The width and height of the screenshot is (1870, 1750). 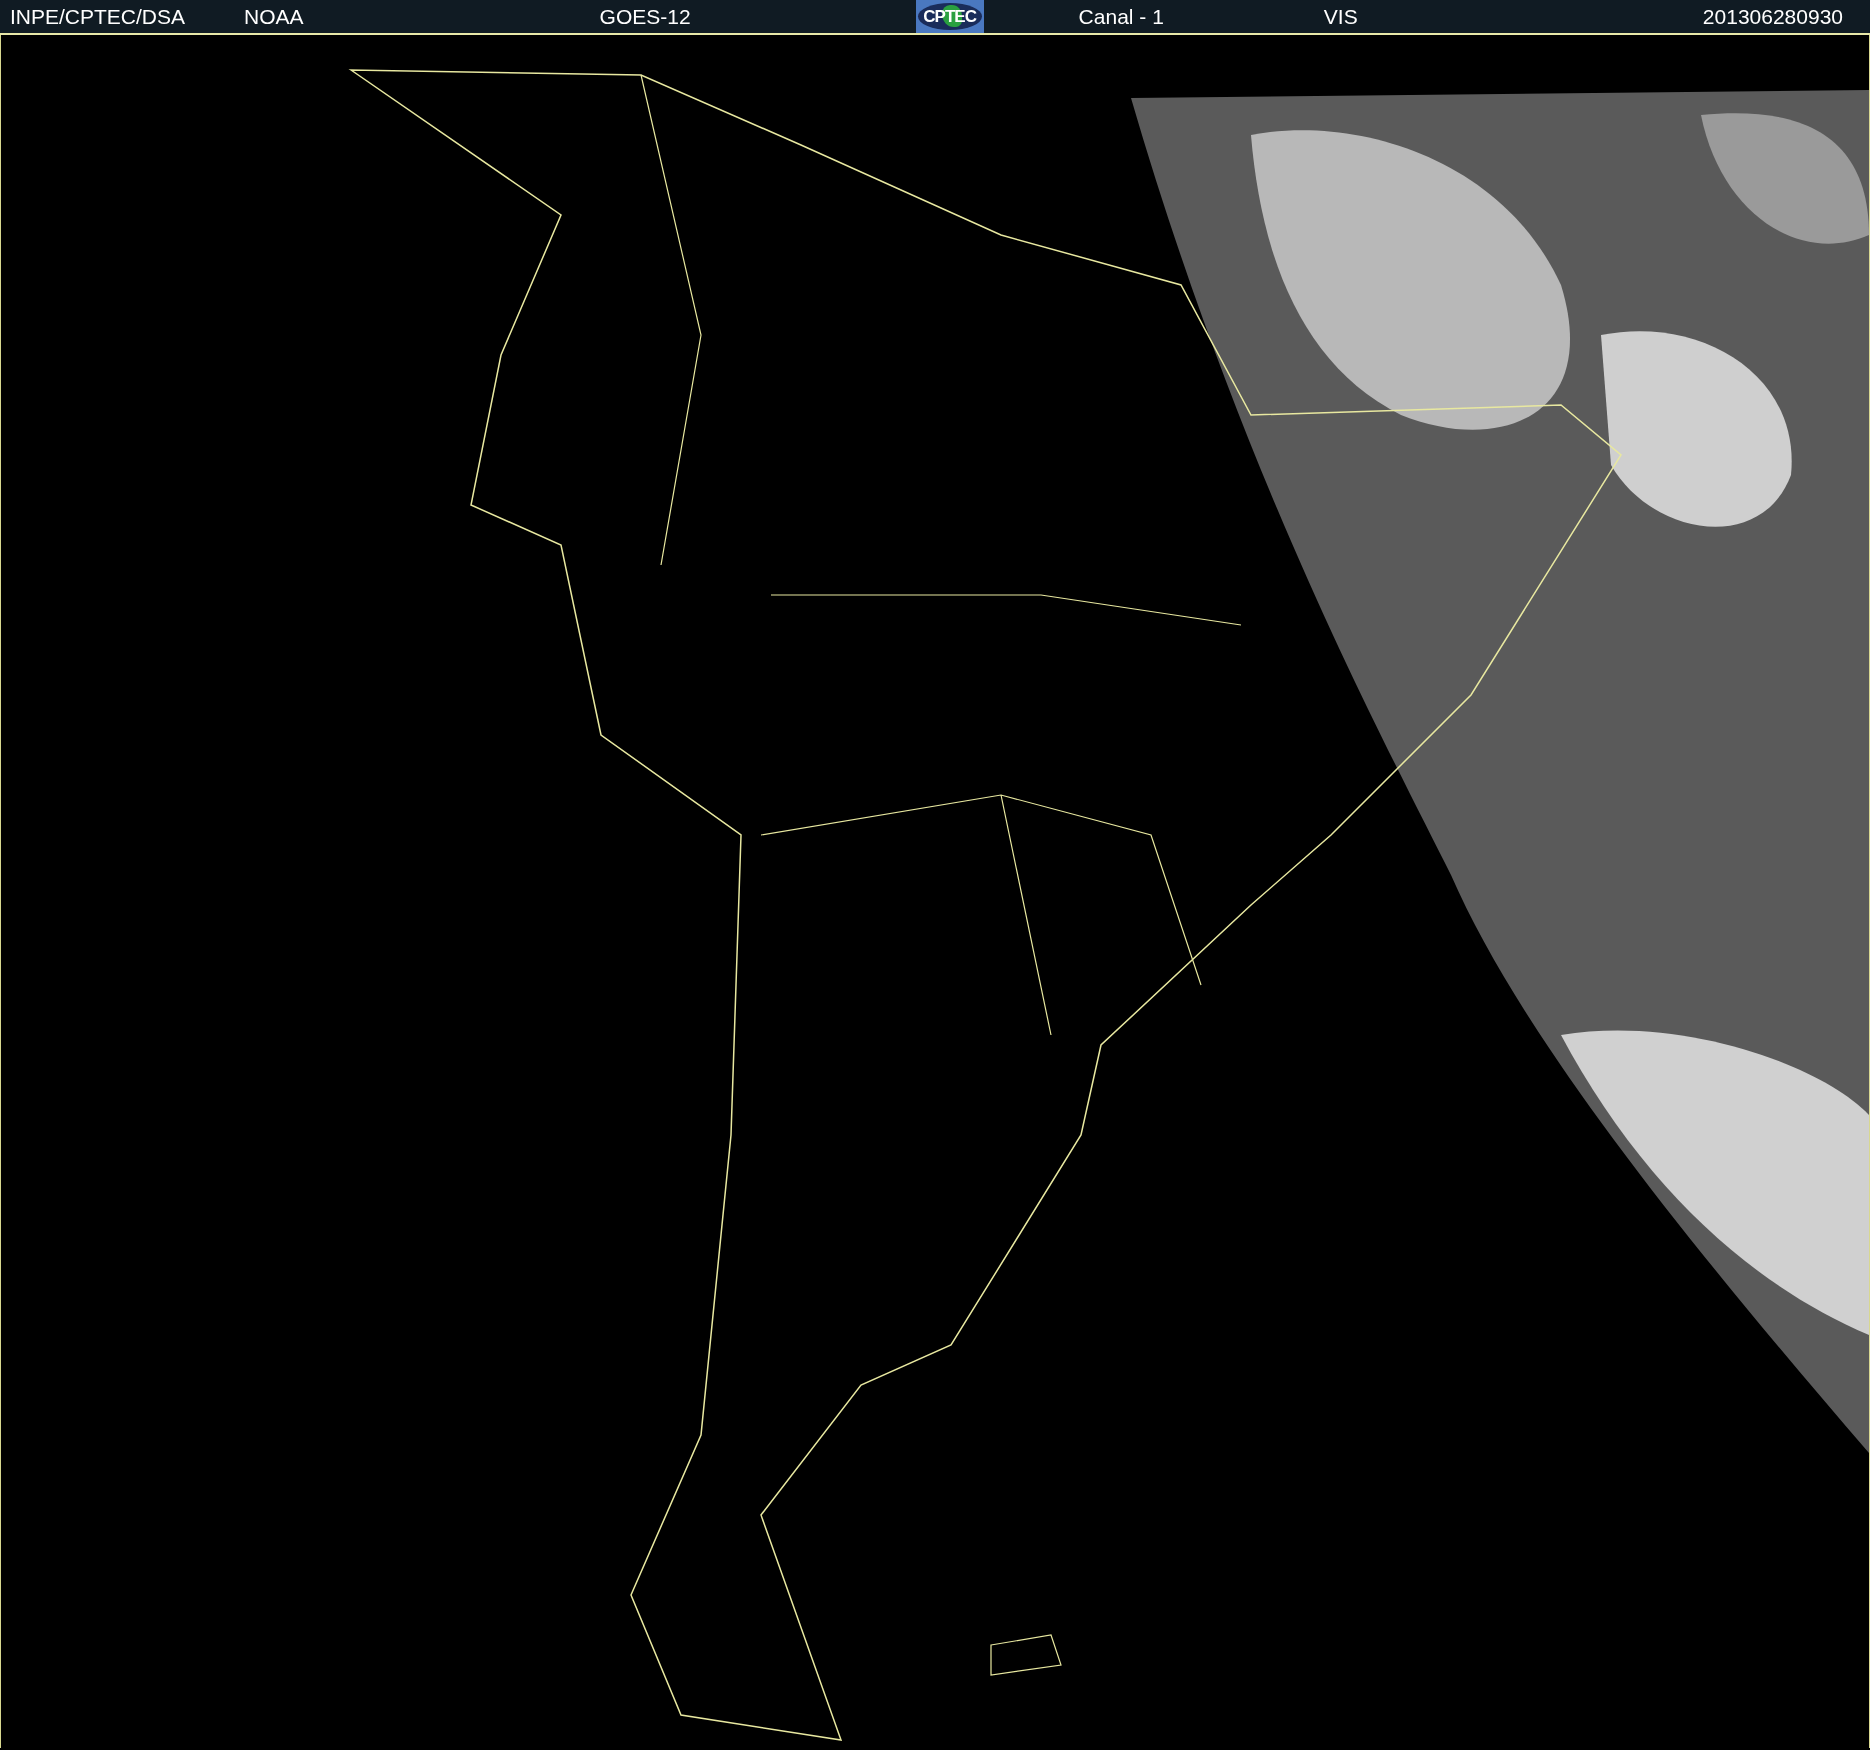 What do you see at coordinates (98, 16) in the screenshot?
I see `source-label: INPE/CPTEC/DSA` at bounding box center [98, 16].